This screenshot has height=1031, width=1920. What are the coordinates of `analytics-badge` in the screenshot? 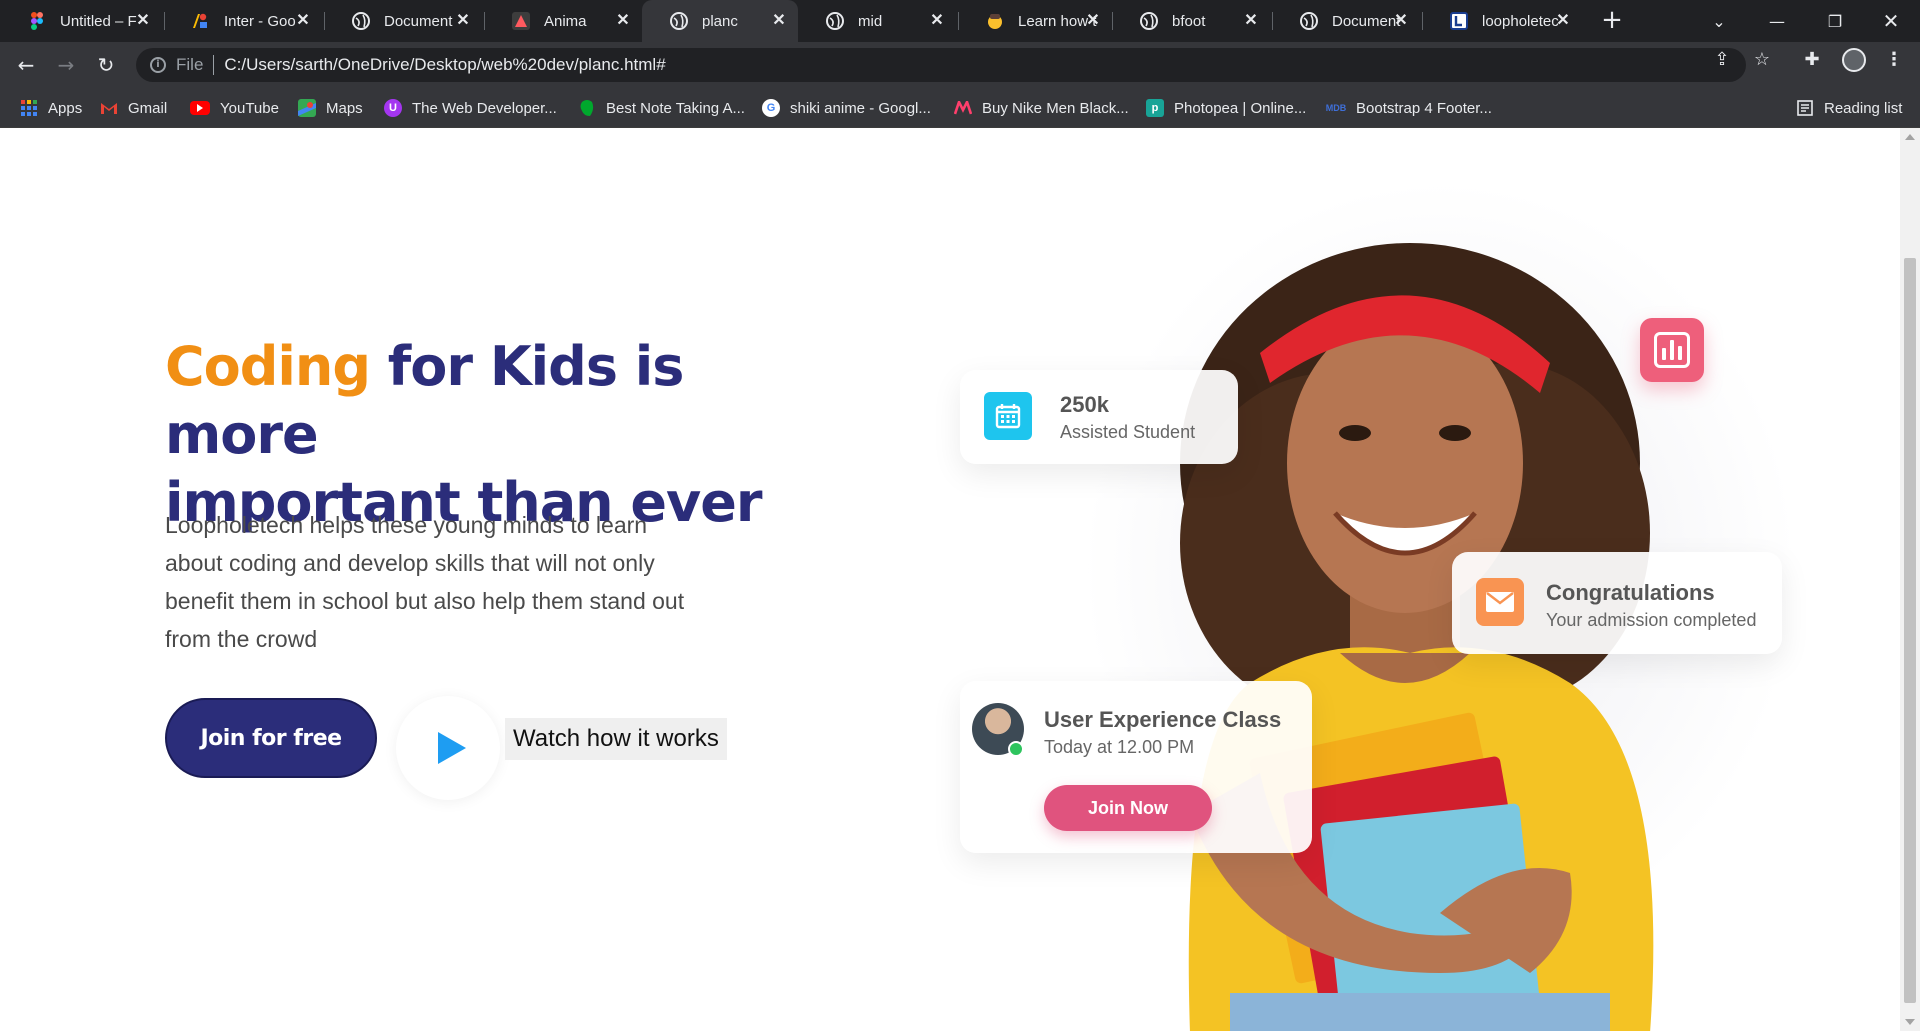 It's located at (1672, 350).